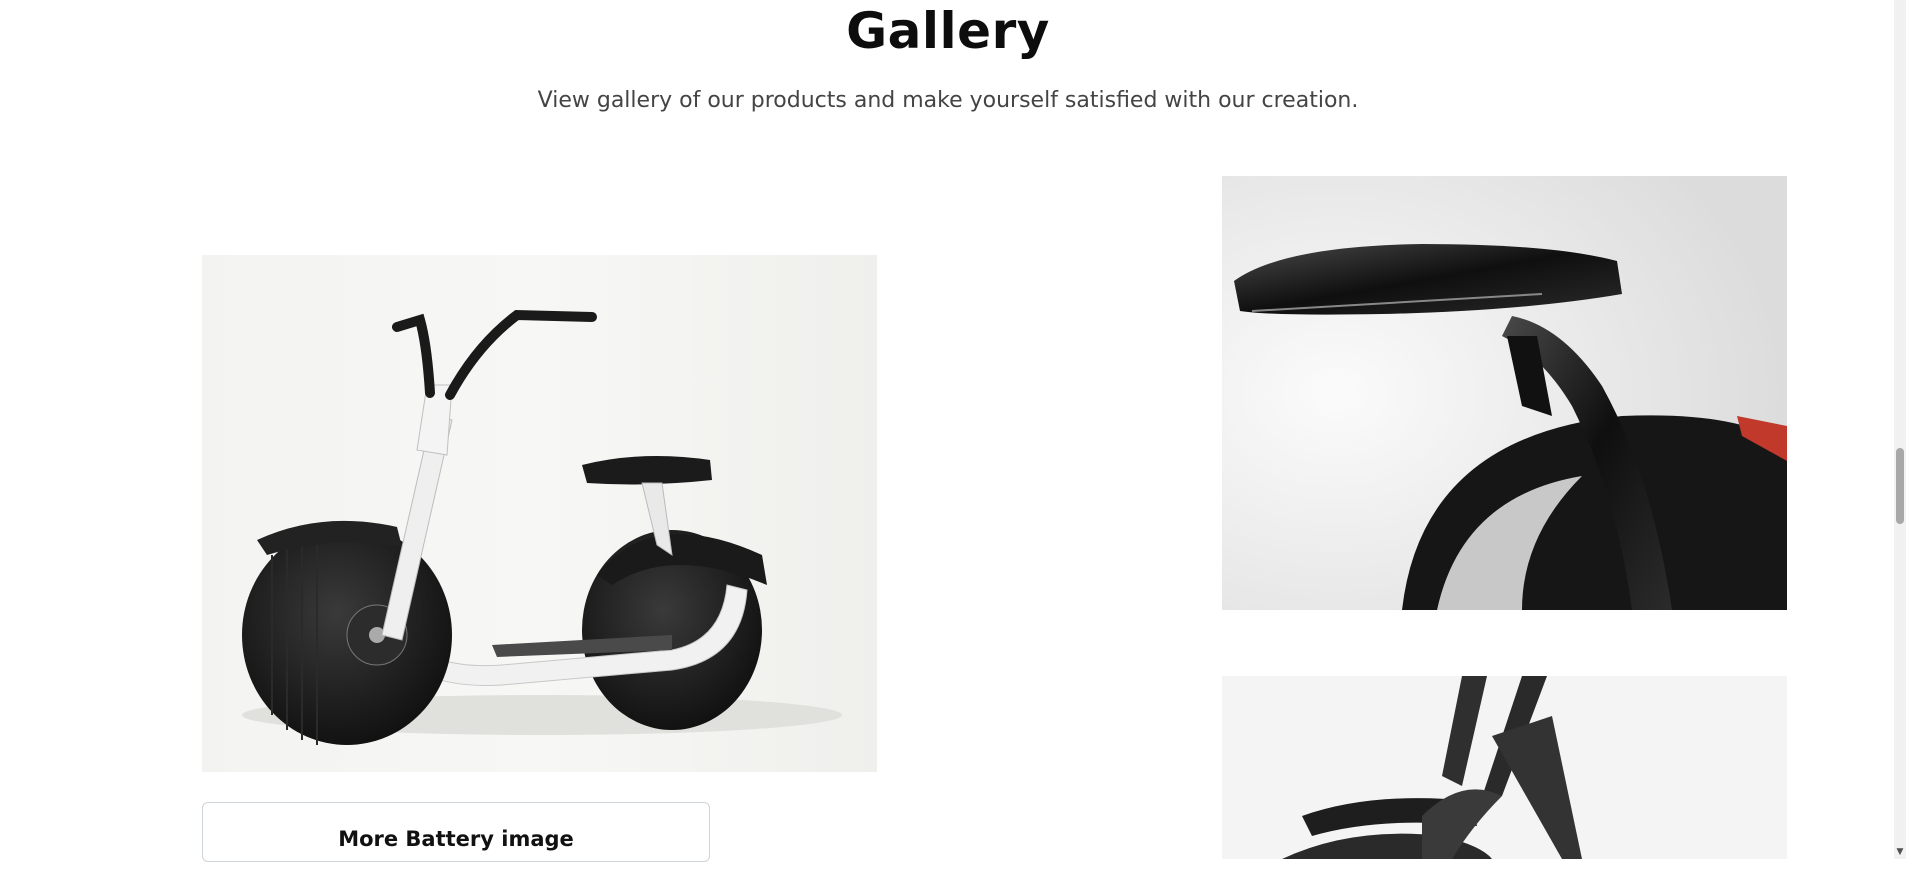  I want to click on gallery-title: Gallery, so click(948, 31).